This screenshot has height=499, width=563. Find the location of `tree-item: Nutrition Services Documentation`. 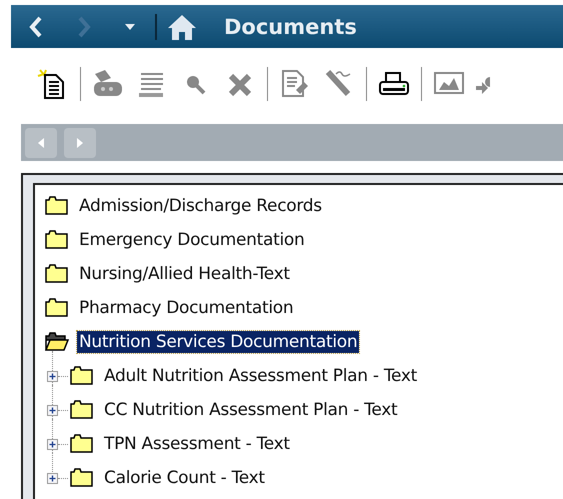

tree-item: Nutrition Services Documentation is located at coordinates (218, 342).